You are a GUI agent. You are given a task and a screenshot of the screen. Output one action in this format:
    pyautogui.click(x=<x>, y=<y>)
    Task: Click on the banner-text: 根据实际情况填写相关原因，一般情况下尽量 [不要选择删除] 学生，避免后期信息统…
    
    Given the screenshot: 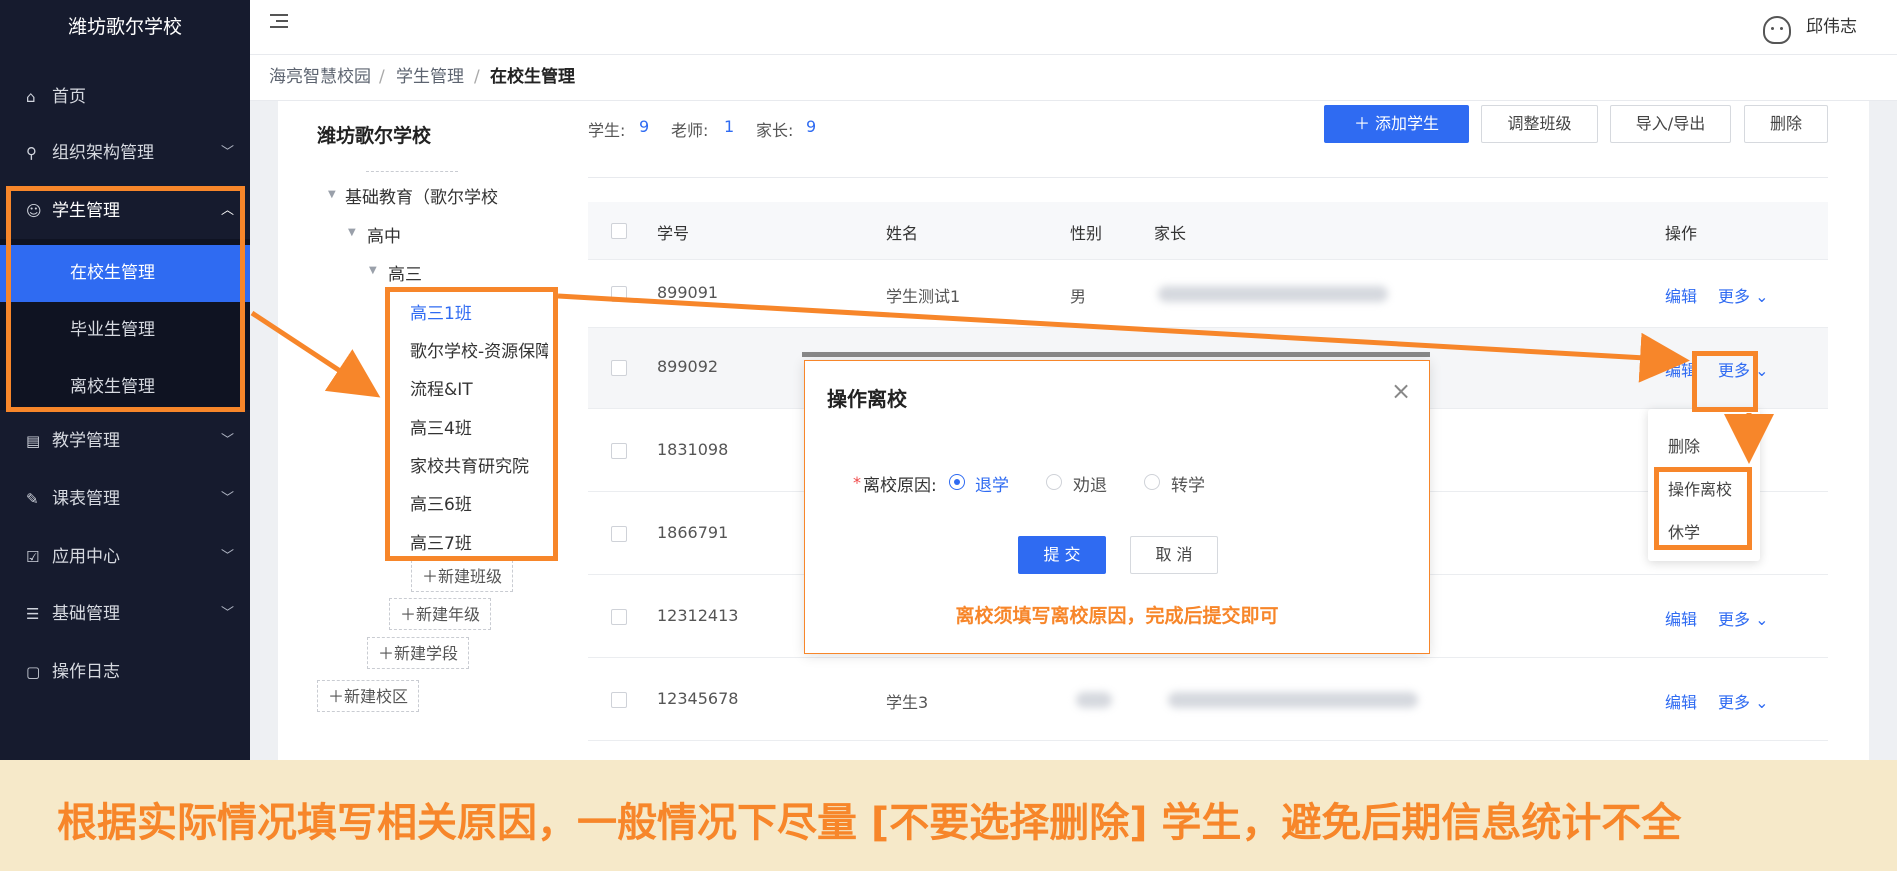 What is the action you would take?
    pyautogui.click(x=869, y=823)
    